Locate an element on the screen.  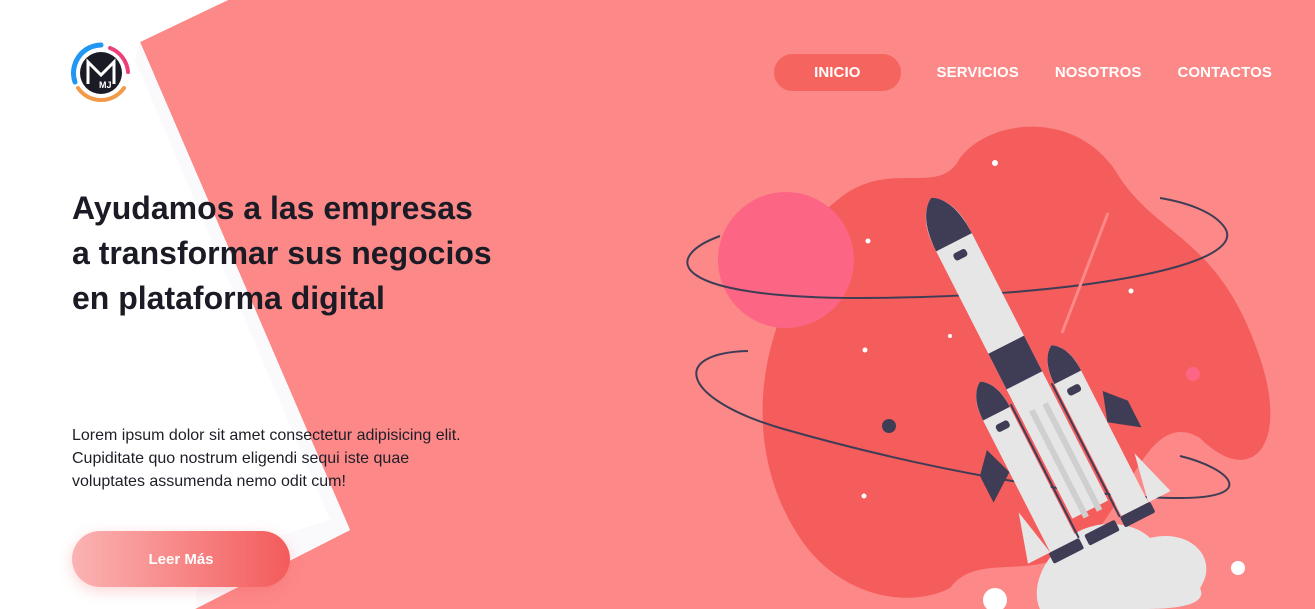
nav-item-inicio: INICIO is located at coordinates (837, 72).